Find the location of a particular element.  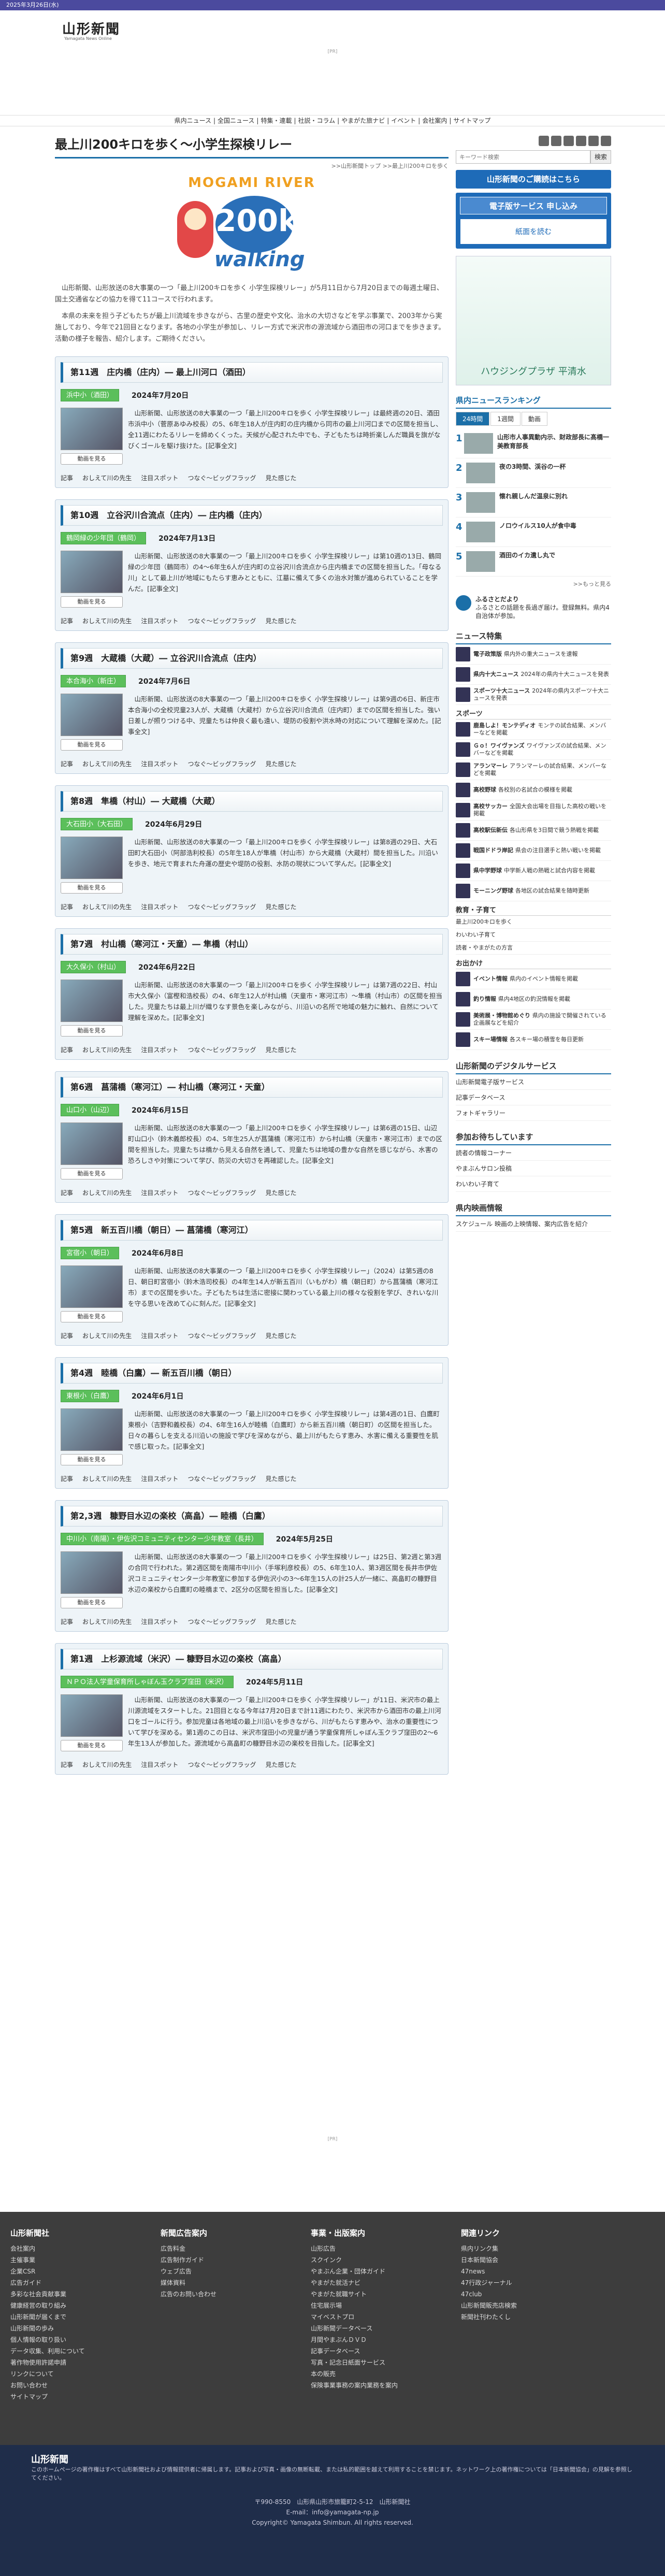

footer-link: サイトマップ is located at coordinates (72, 2396).